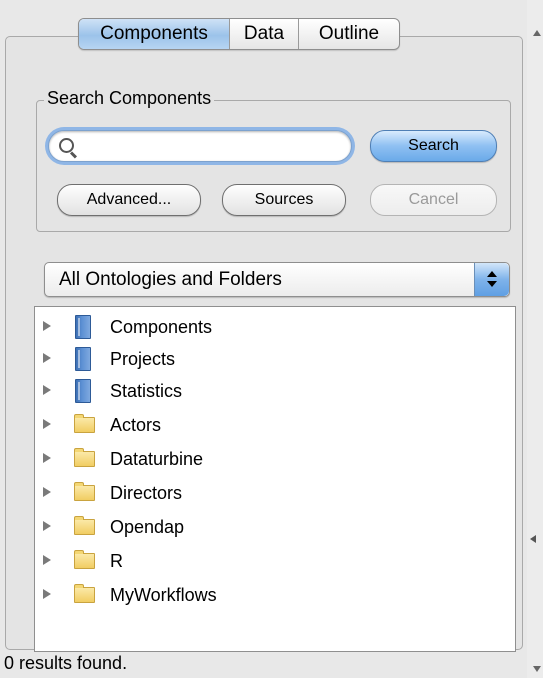 This screenshot has height=678, width=543. Describe the element at coordinates (537, 33) in the screenshot. I see `resize-up-icon` at that location.